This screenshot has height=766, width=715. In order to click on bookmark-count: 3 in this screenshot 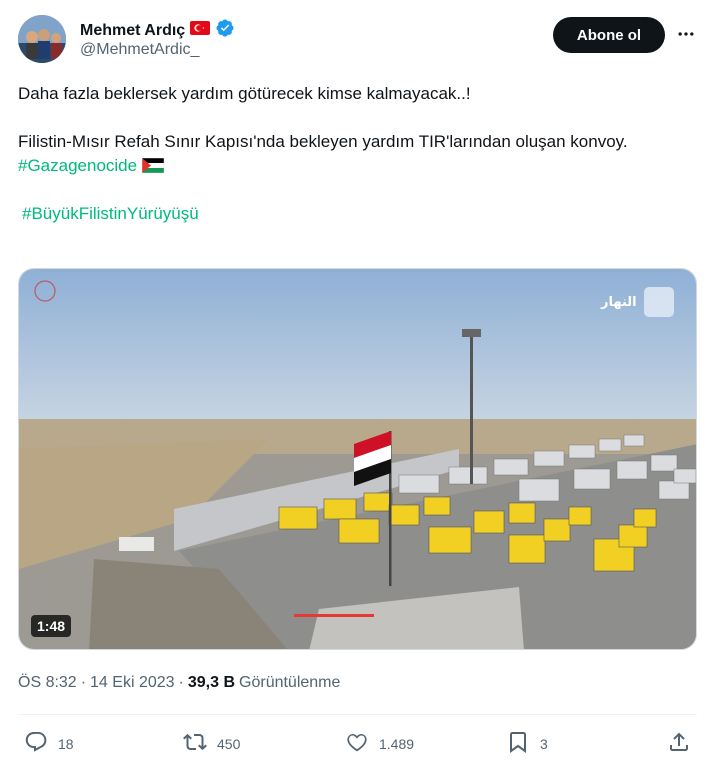, I will do `click(544, 743)`.